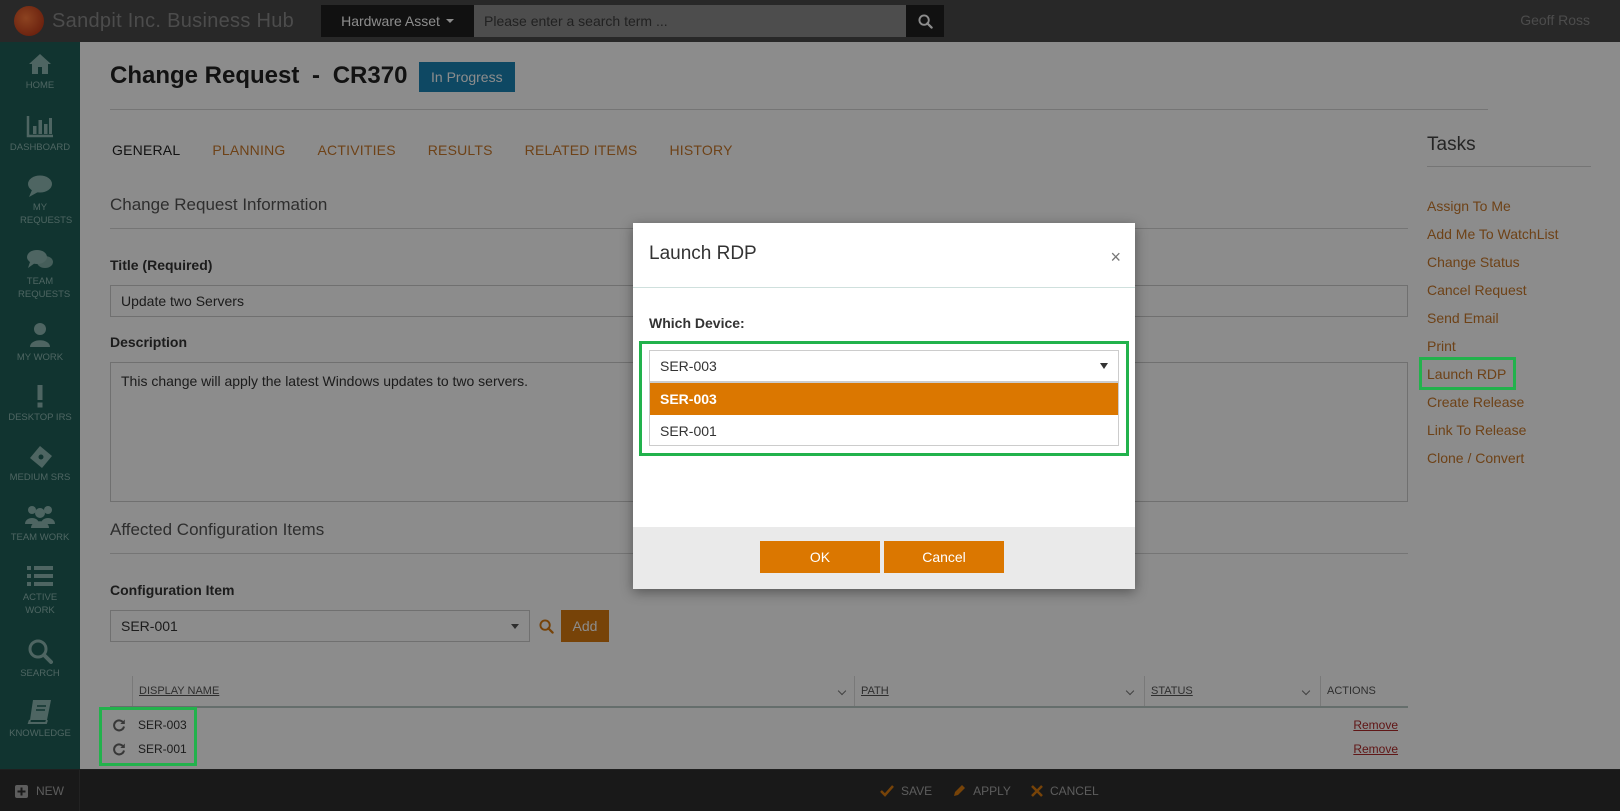 The image size is (1620, 811). I want to click on dialog-footer: OK Cancel, so click(884, 558).